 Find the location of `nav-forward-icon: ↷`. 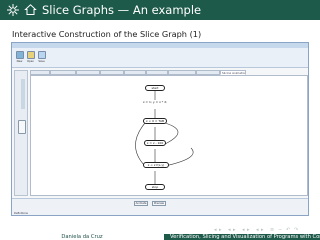

nav-forward-icon: ↷ is located at coordinates (296, 230).